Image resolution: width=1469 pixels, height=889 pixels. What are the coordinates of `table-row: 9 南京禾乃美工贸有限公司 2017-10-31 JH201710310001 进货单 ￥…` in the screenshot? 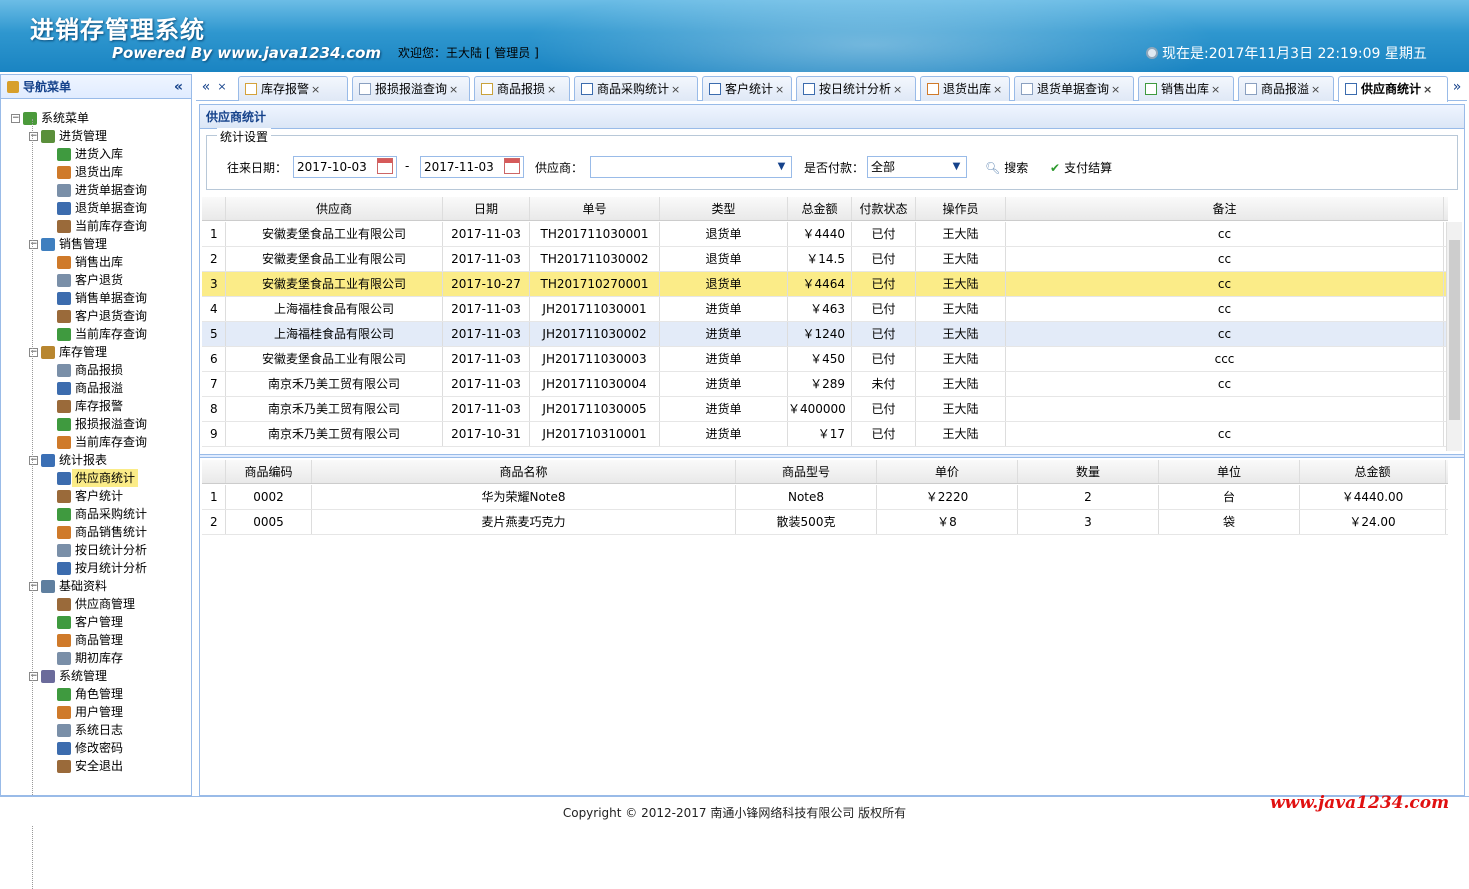 It's located at (825, 434).